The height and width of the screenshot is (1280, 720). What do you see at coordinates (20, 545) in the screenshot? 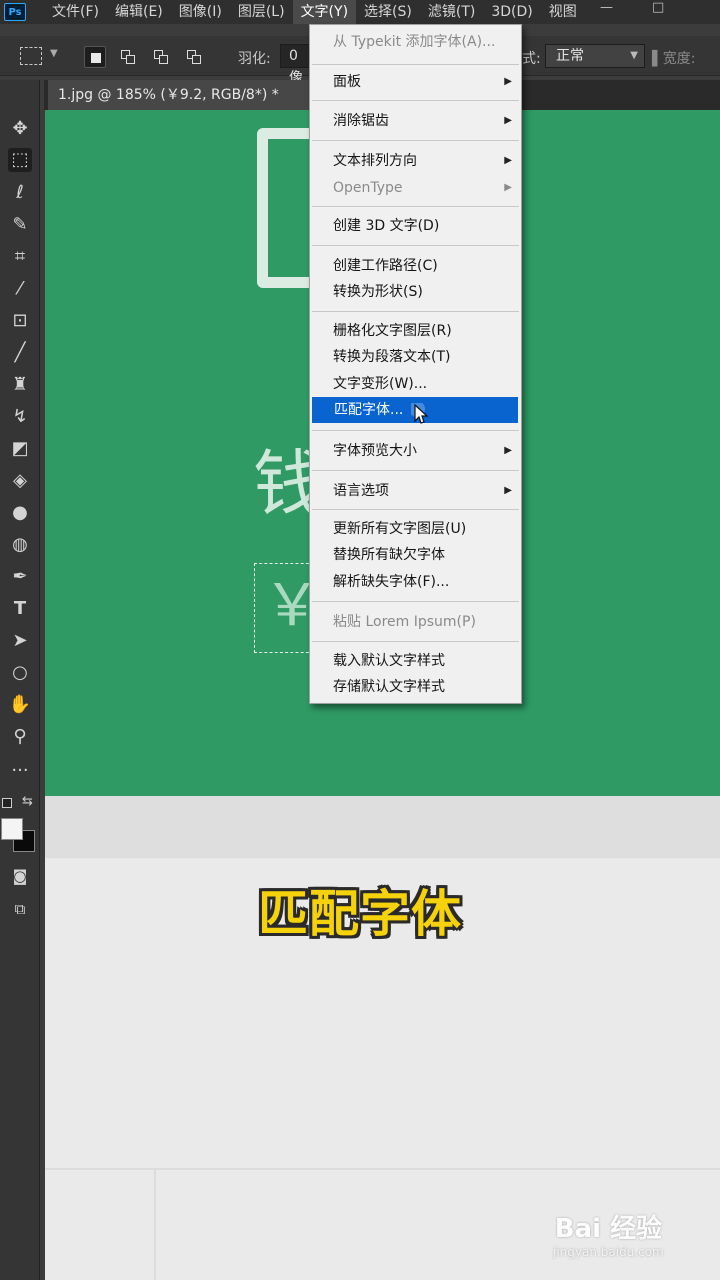
I see `dodge-tool-icon: ◍` at bounding box center [20, 545].